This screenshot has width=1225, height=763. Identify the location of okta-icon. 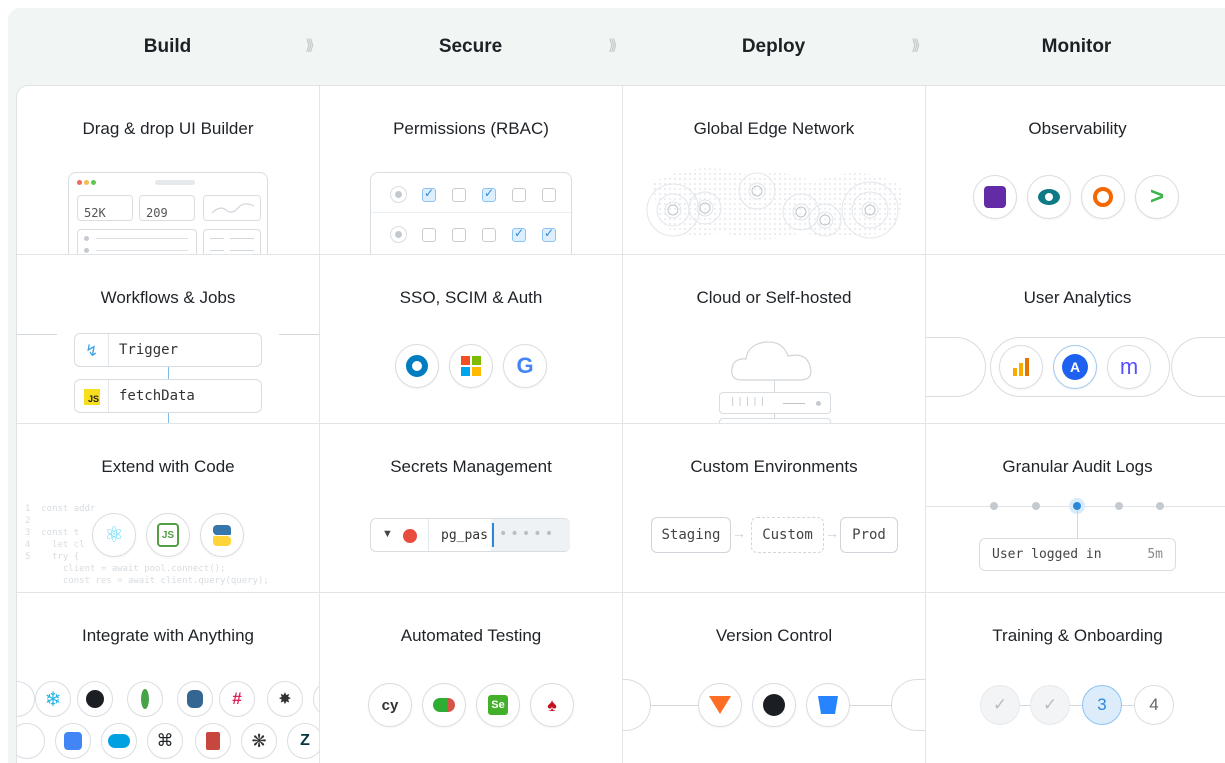
(417, 366).